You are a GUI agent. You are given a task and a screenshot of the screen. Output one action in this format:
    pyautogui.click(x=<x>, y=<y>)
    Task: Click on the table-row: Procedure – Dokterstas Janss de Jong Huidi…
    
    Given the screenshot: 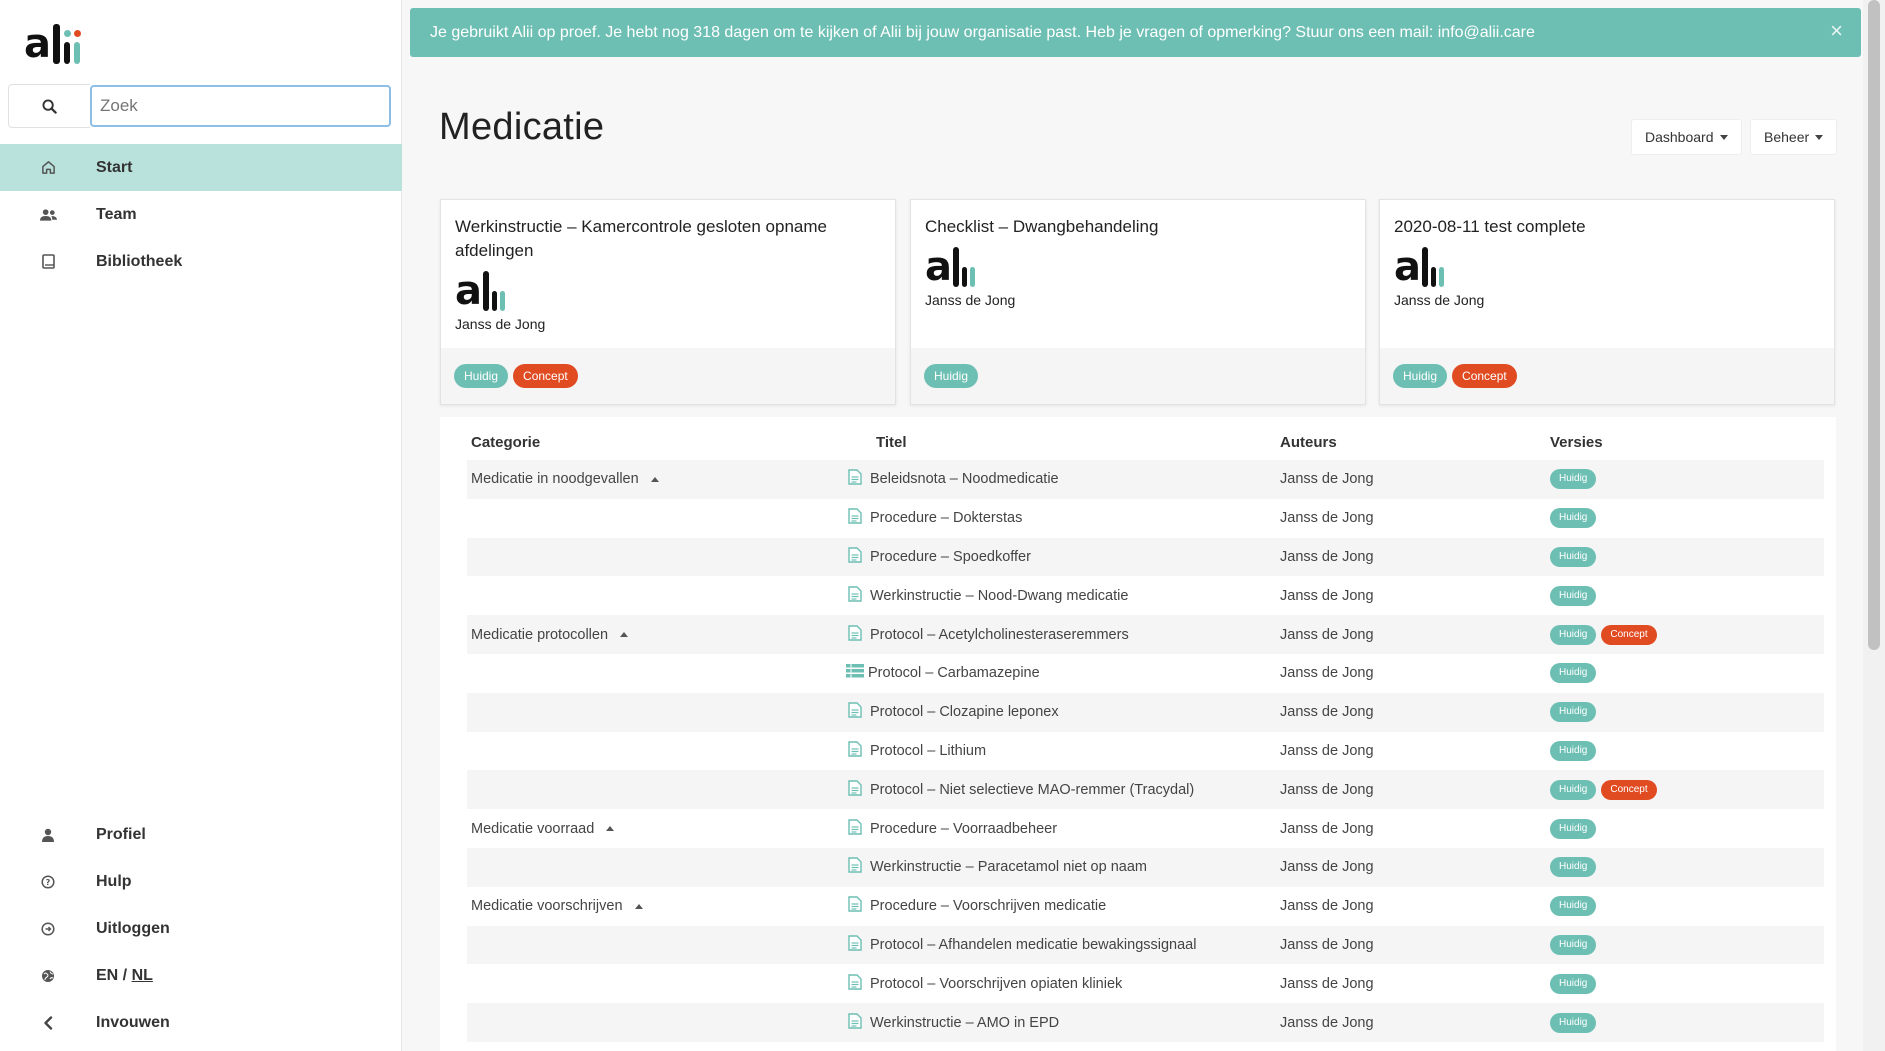 What is the action you would take?
    pyautogui.click(x=1145, y=518)
    